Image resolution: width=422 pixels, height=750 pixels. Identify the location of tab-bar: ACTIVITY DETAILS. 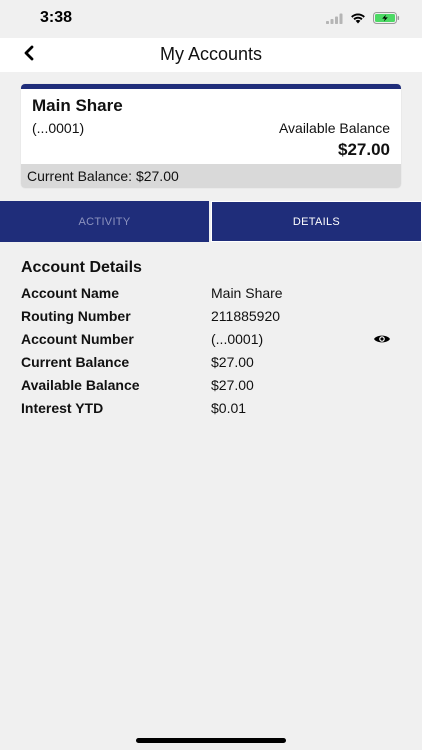
(211, 221).